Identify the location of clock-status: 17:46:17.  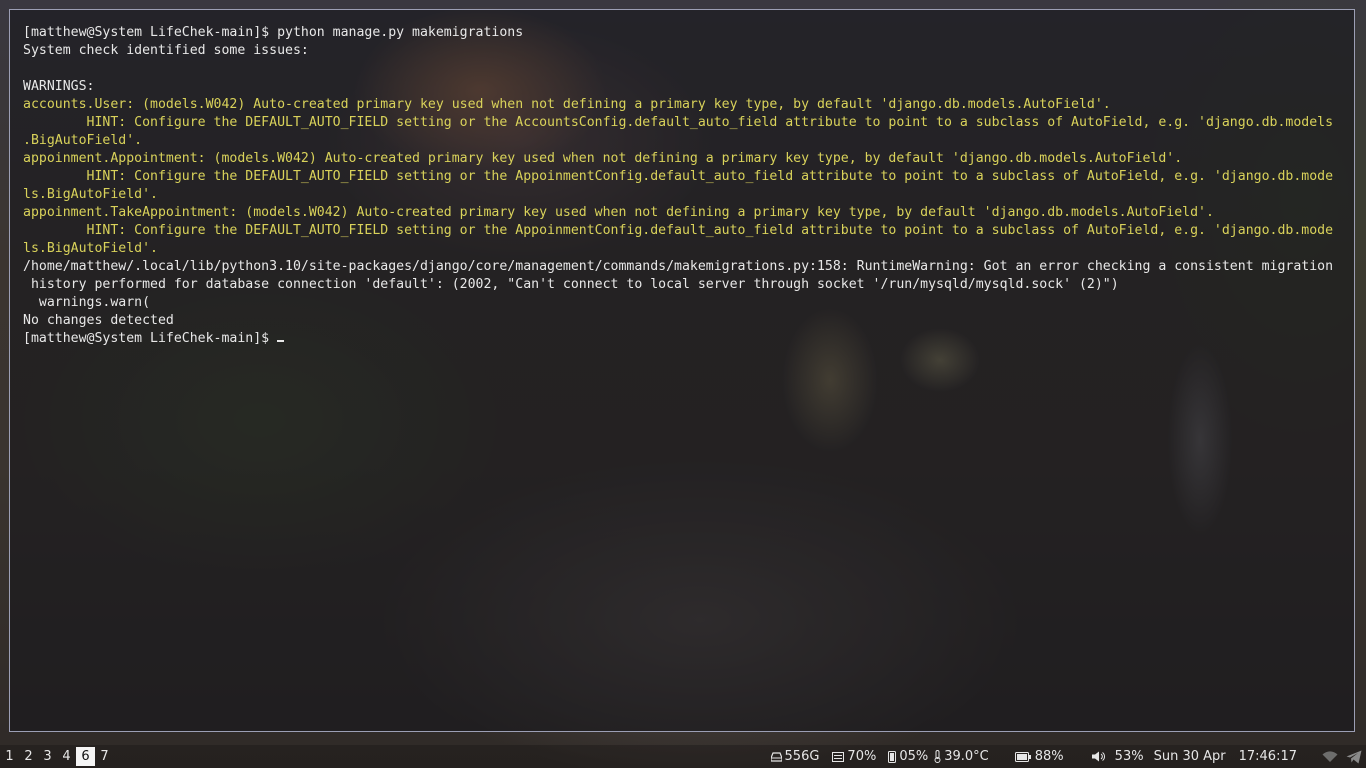
(1268, 756).